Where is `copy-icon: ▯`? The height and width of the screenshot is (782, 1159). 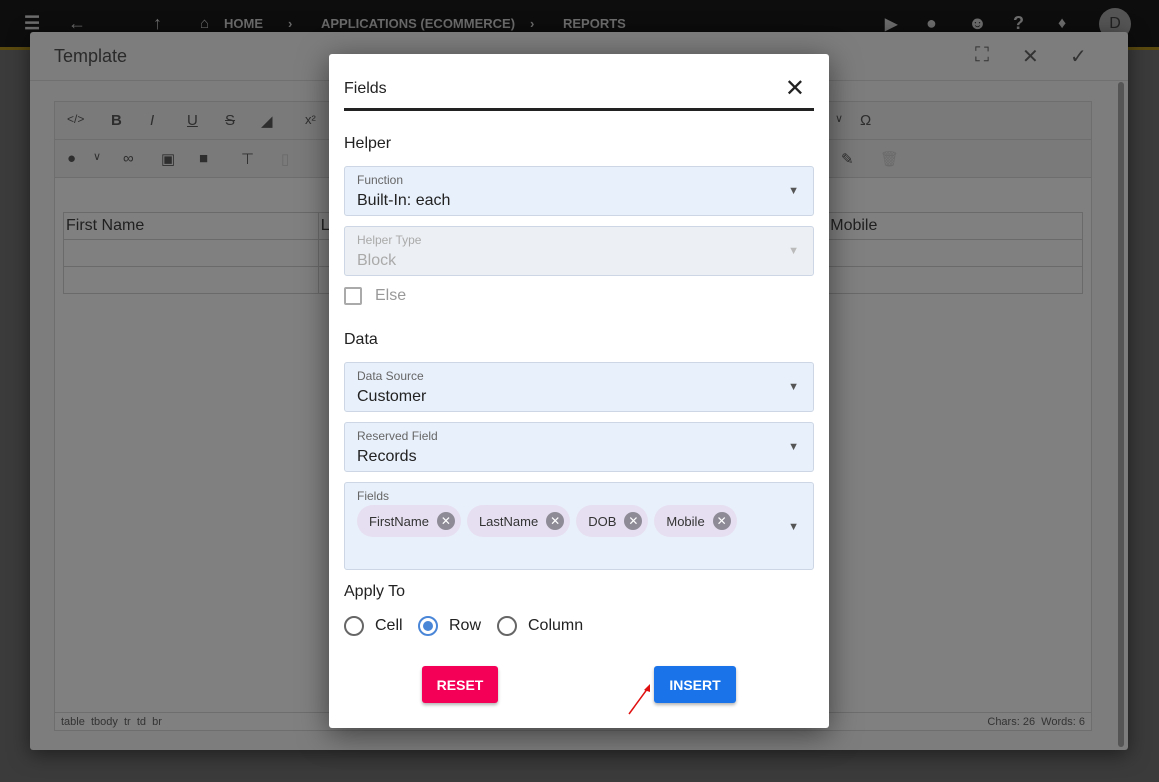 copy-icon: ▯ is located at coordinates (285, 159).